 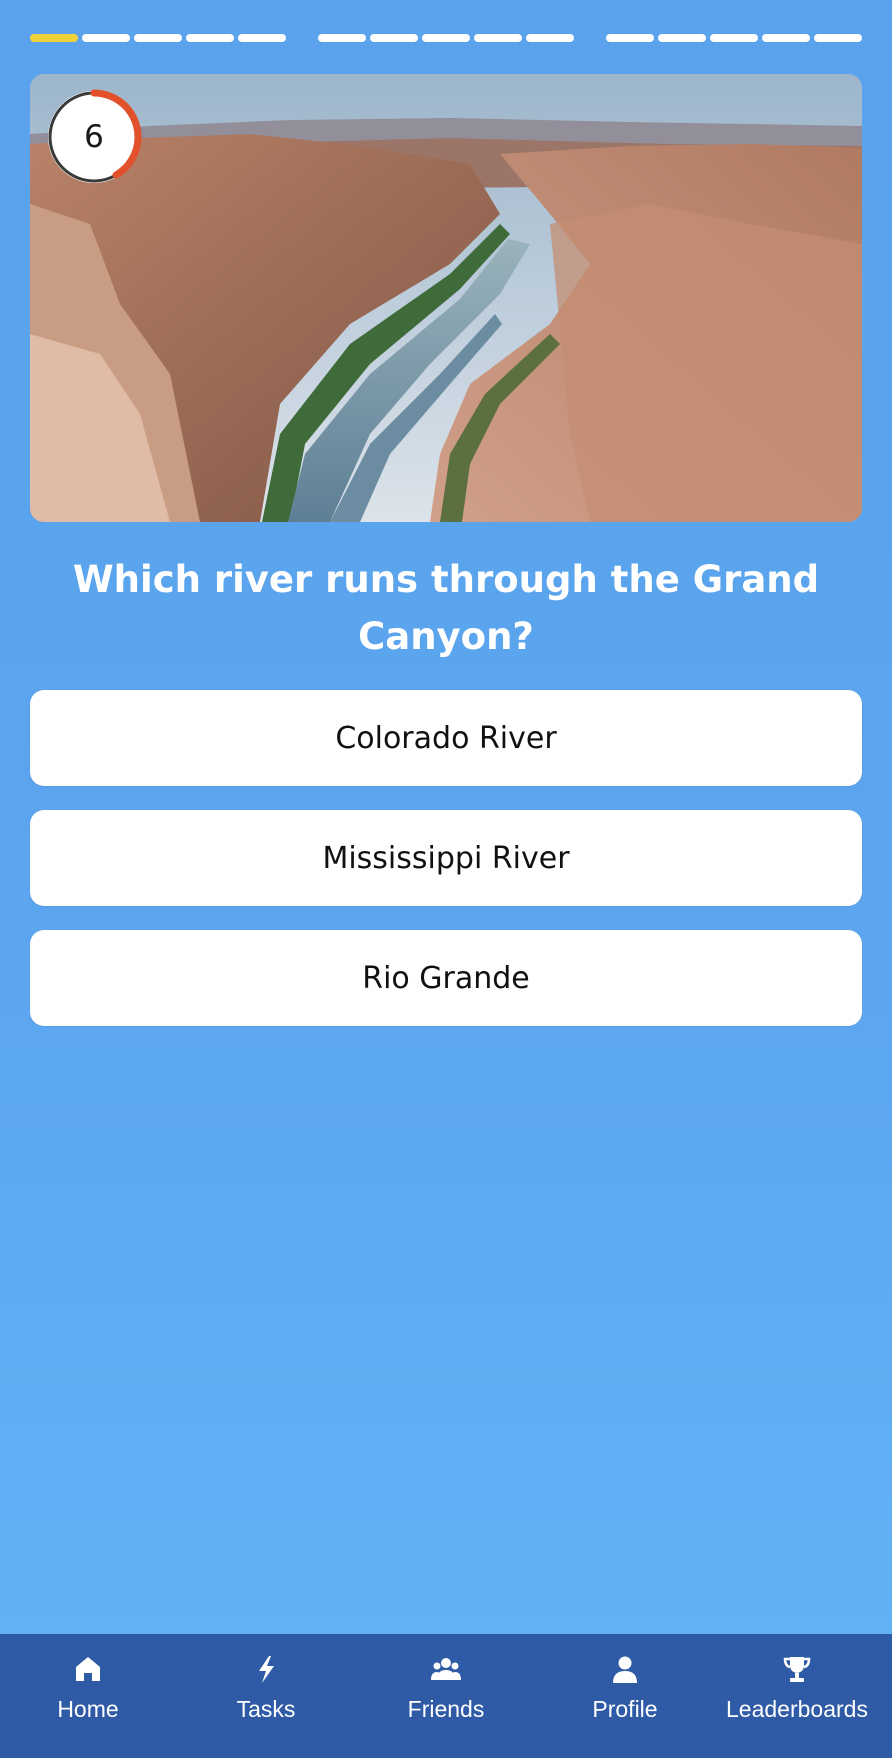 What do you see at coordinates (266, 1669) in the screenshot?
I see `lightning-icon` at bounding box center [266, 1669].